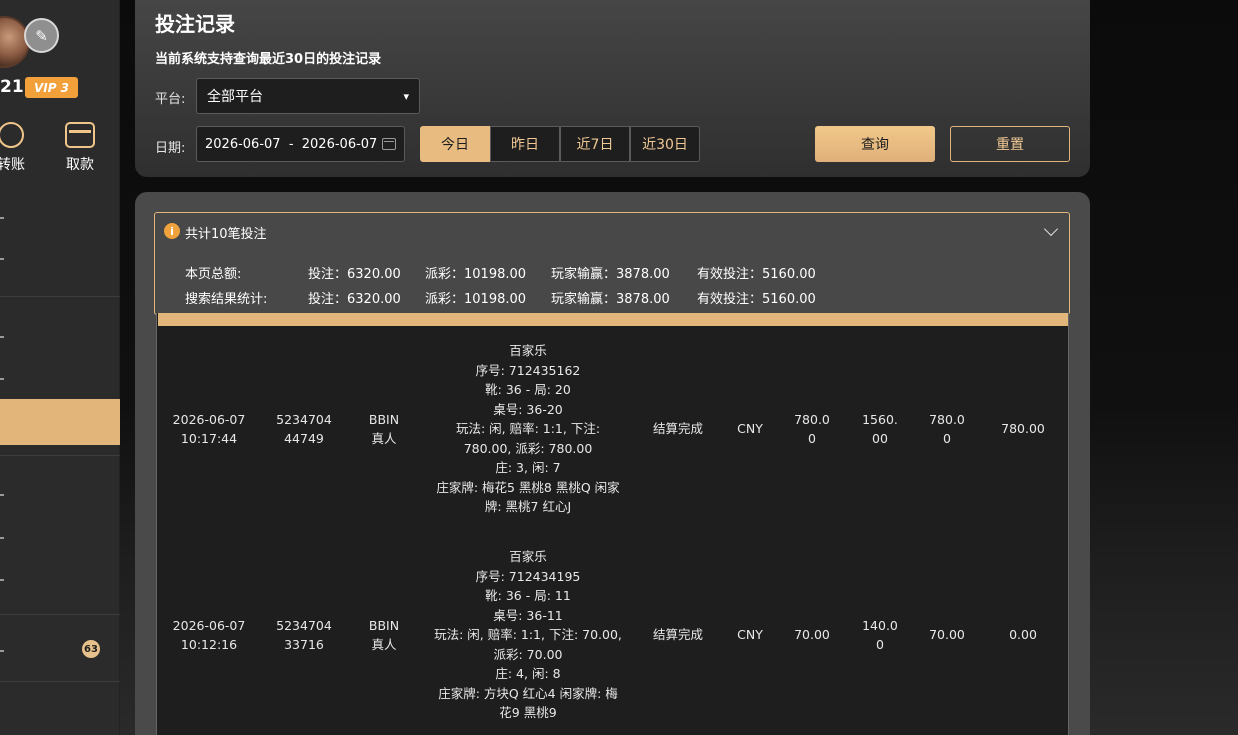 This screenshot has height=735, width=1238. What do you see at coordinates (528, 674) in the screenshot?
I see `detail-line: 庄: 4, 闲: 8` at bounding box center [528, 674].